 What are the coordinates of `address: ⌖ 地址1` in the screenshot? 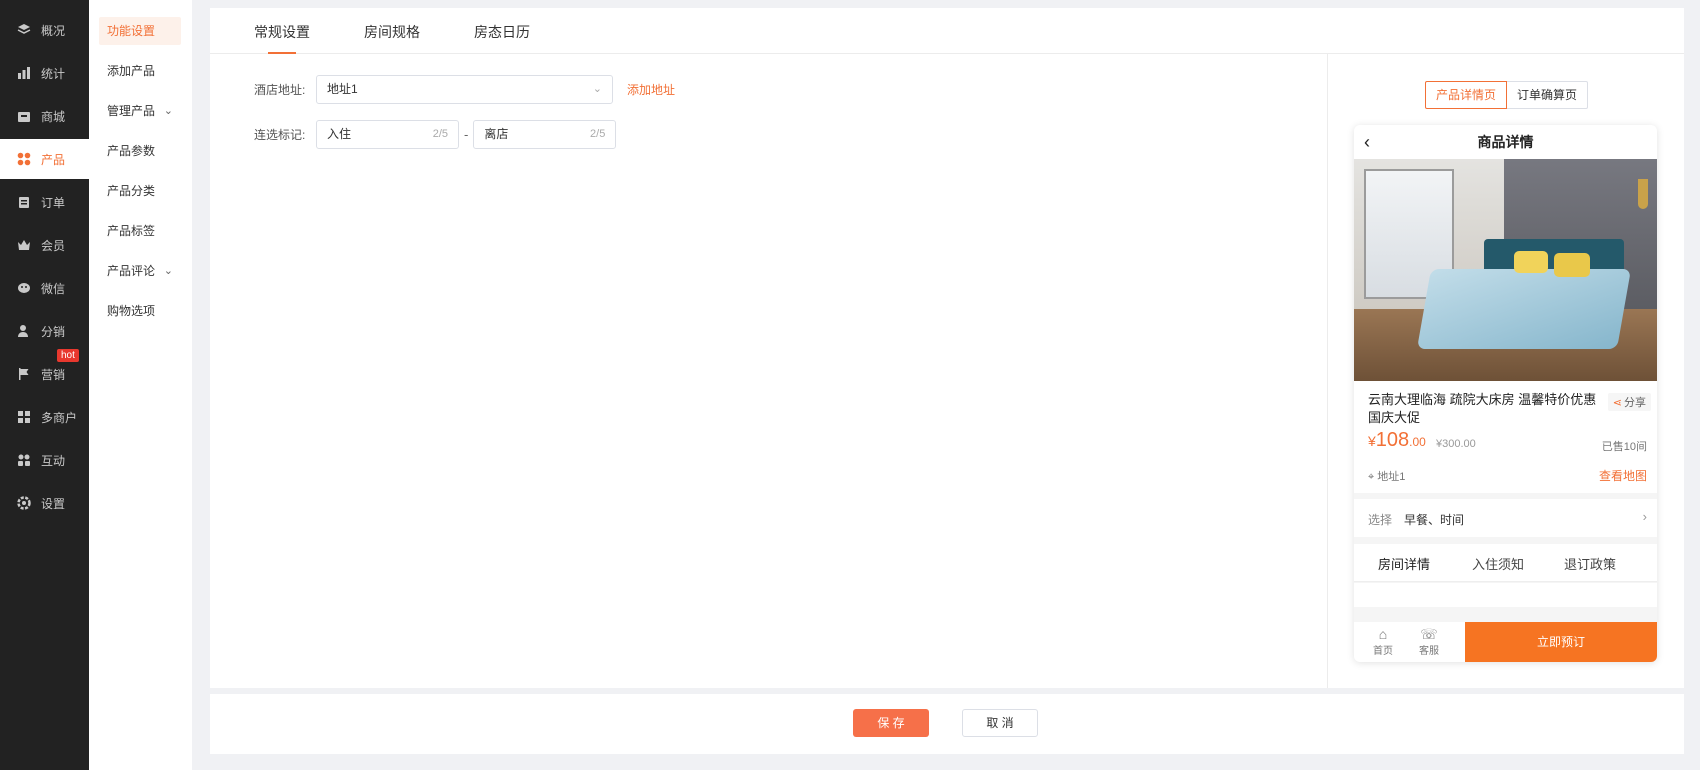 It's located at (1386, 476).